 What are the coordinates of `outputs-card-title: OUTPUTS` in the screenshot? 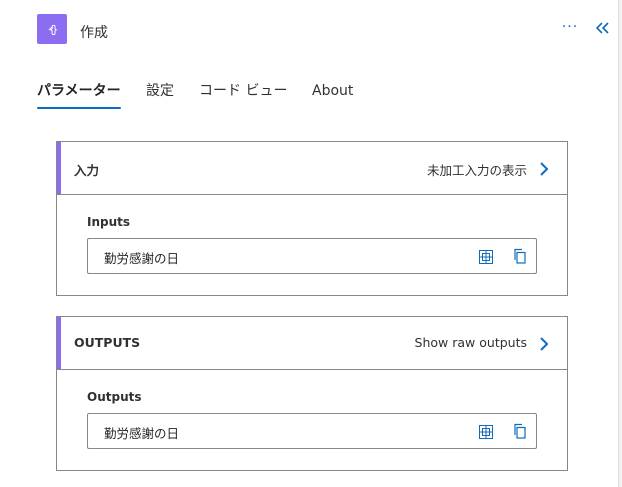 It's located at (107, 342).